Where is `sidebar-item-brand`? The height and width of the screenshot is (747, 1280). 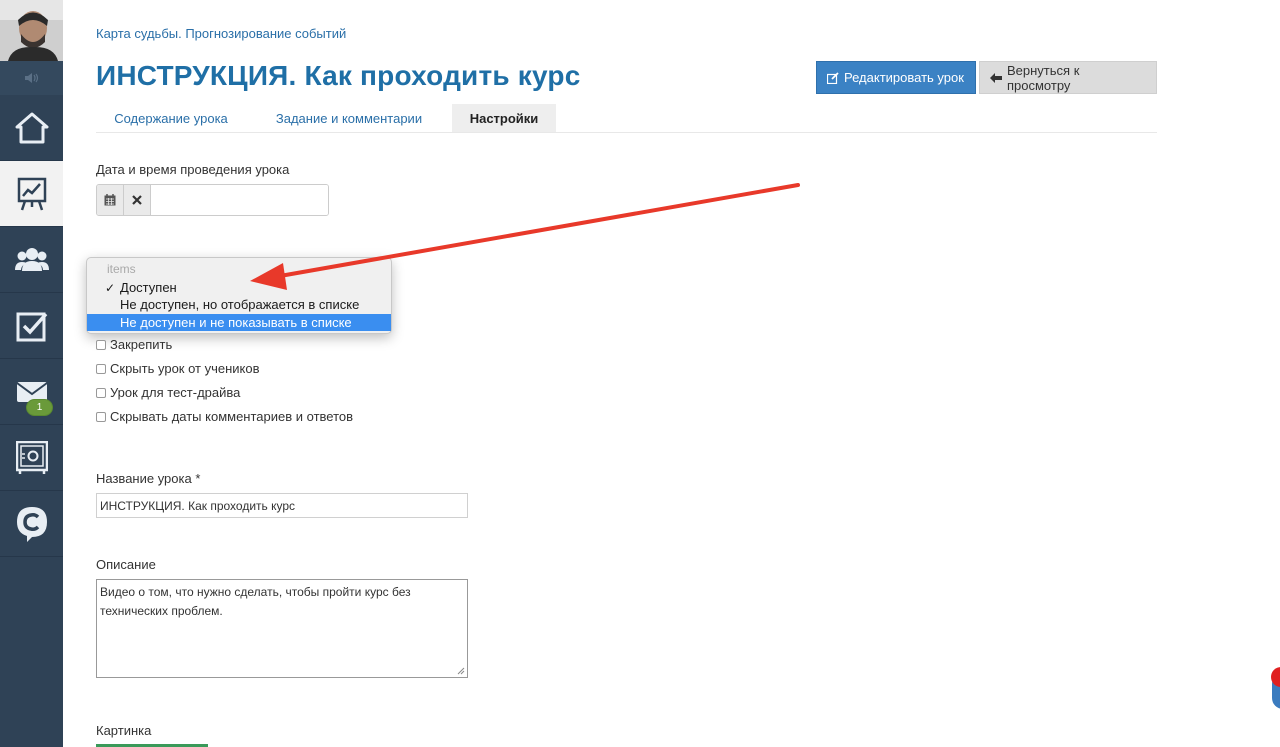
sidebar-item-brand is located at coordinates (31, 524).